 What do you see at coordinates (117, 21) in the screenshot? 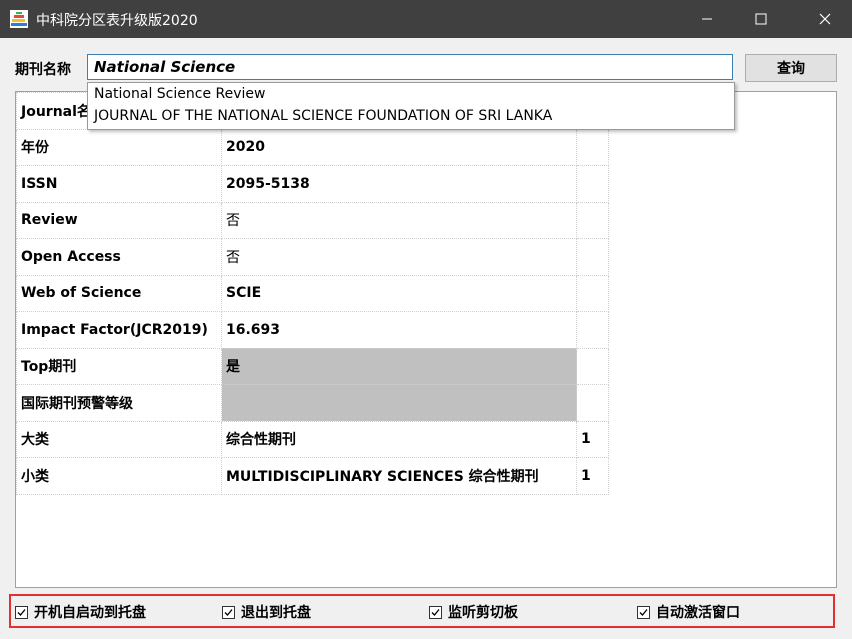
I see `window-title: 中科院分区表升级版2020` at bounding box center [117, 21].